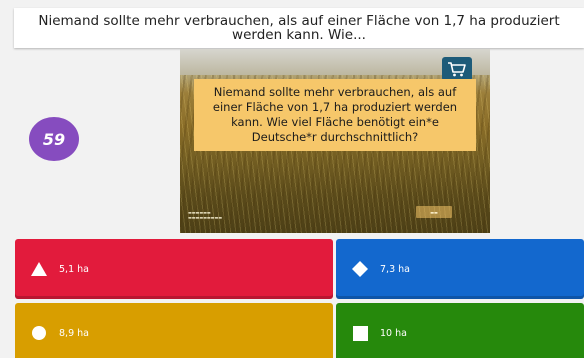 The image size is (584, 358). Describe the element at coordinates (395, 269) in the screenshot. I see `answer-label: 7,3 ha` at that location.